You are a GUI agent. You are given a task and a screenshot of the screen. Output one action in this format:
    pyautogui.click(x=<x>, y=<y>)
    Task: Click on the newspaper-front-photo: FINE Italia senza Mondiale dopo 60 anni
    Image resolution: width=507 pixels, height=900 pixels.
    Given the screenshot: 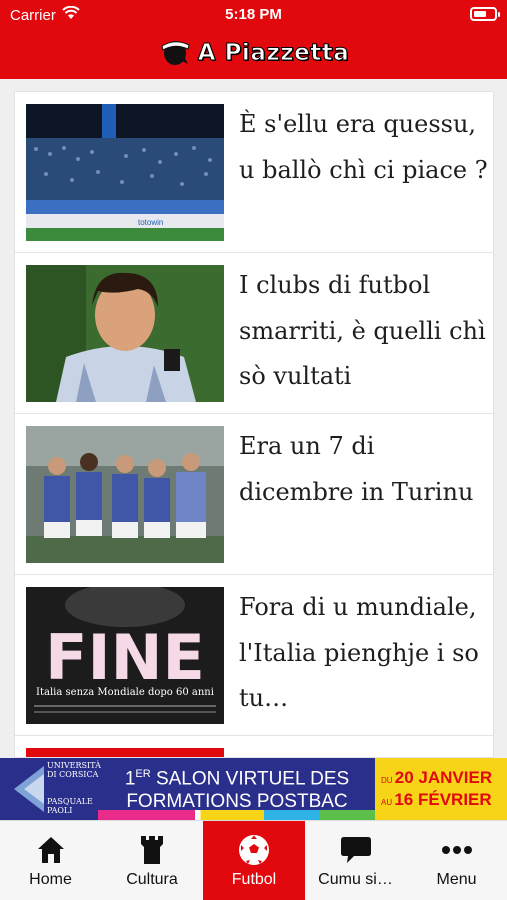 What is the action you would take?
    pyautogui.click(x=125, y=655)
    